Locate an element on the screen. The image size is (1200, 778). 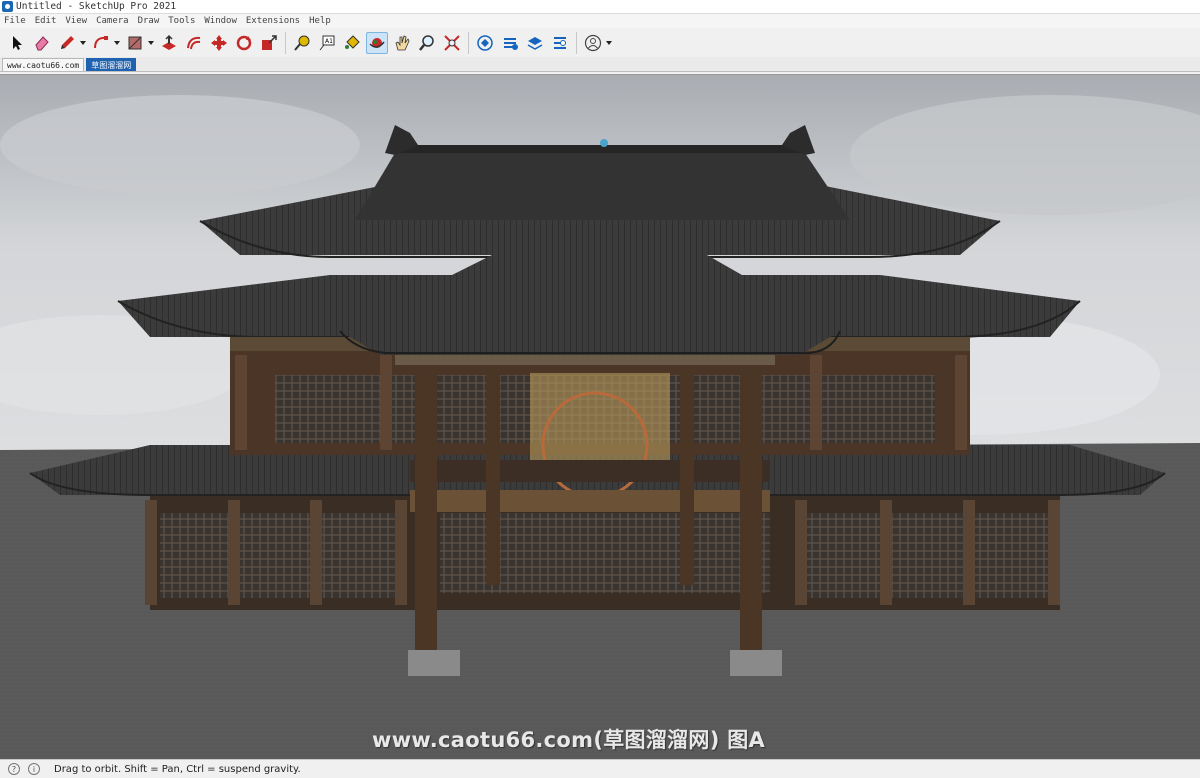
rectangle-icon is located at coordinates (135, 42).